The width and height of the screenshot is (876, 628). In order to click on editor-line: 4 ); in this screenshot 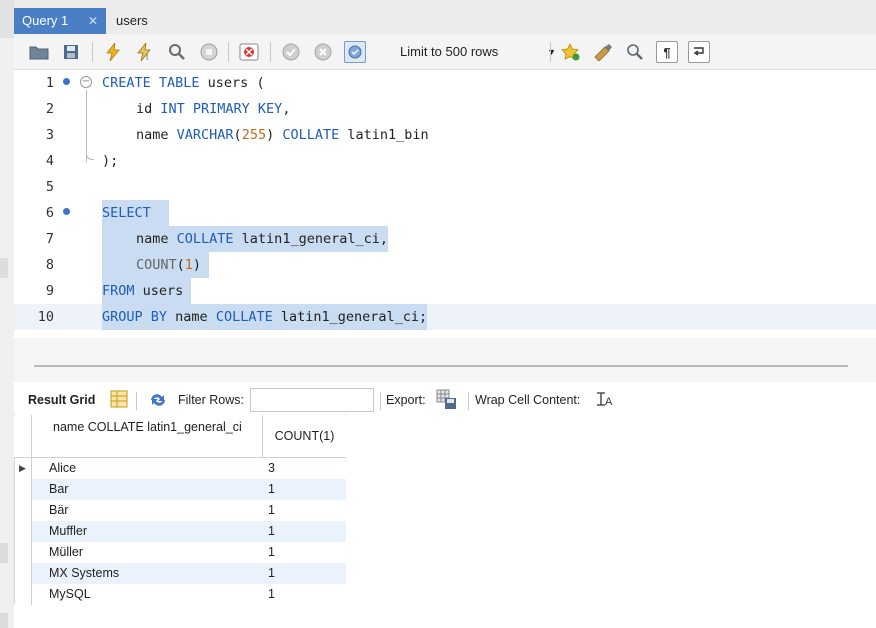, I will do `click(445, 161)`.